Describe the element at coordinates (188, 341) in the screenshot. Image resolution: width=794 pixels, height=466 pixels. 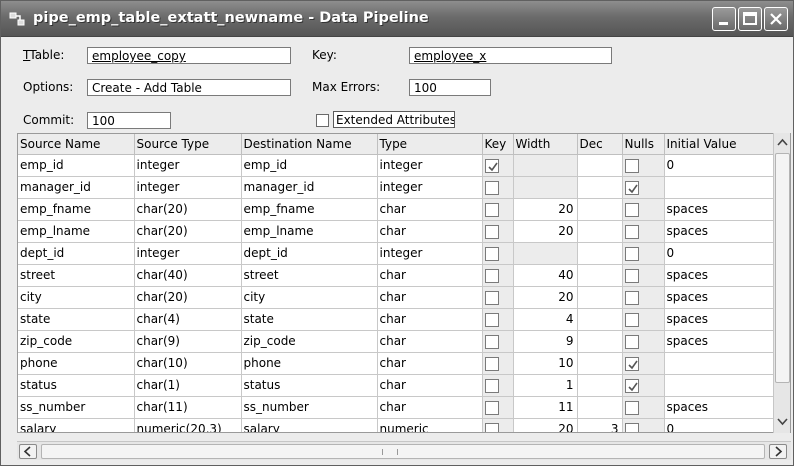
I see `cell-source-type: char(9)` at that location.